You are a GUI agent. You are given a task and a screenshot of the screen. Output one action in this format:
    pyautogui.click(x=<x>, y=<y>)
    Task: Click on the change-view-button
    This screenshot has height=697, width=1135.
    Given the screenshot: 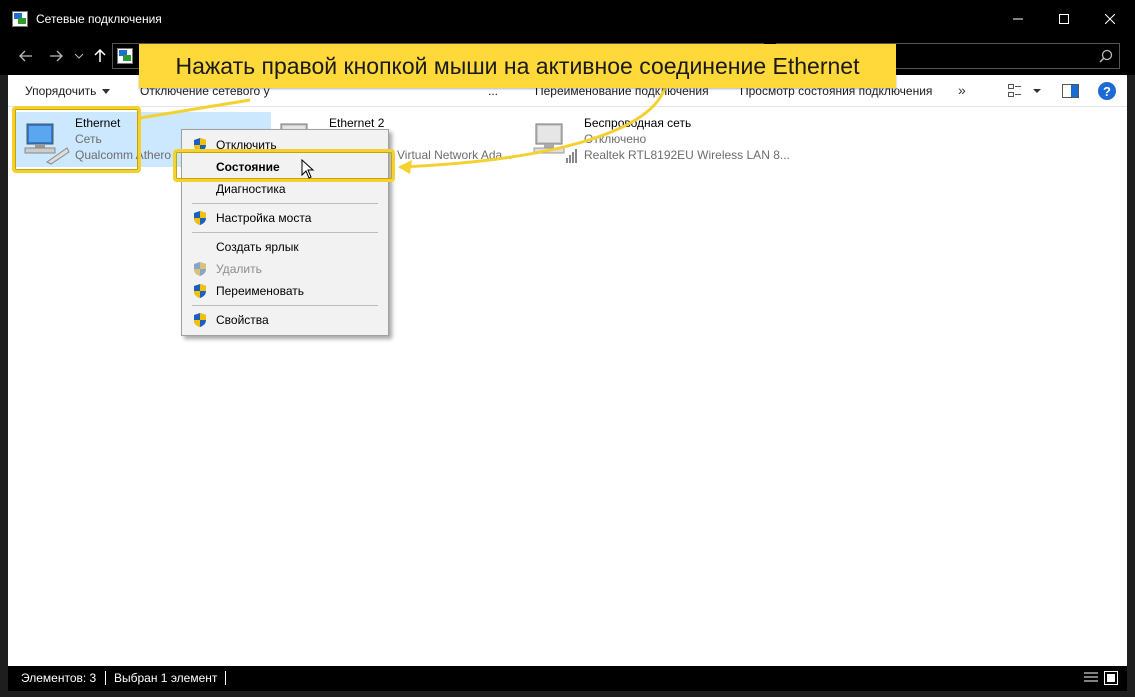 What is the action you would take?
    pyautogui.click(x=1025, y=92)
    